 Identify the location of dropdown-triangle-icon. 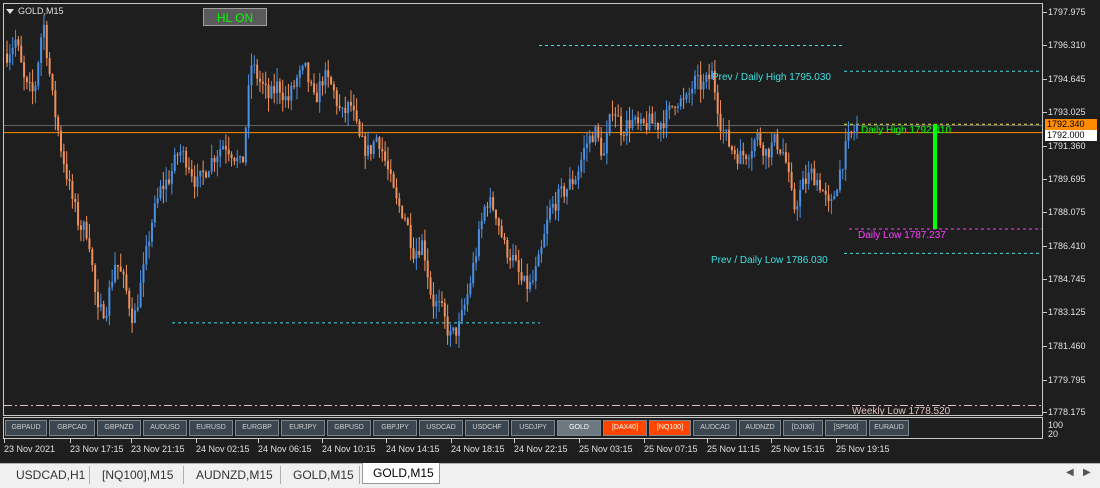
(10, 12).